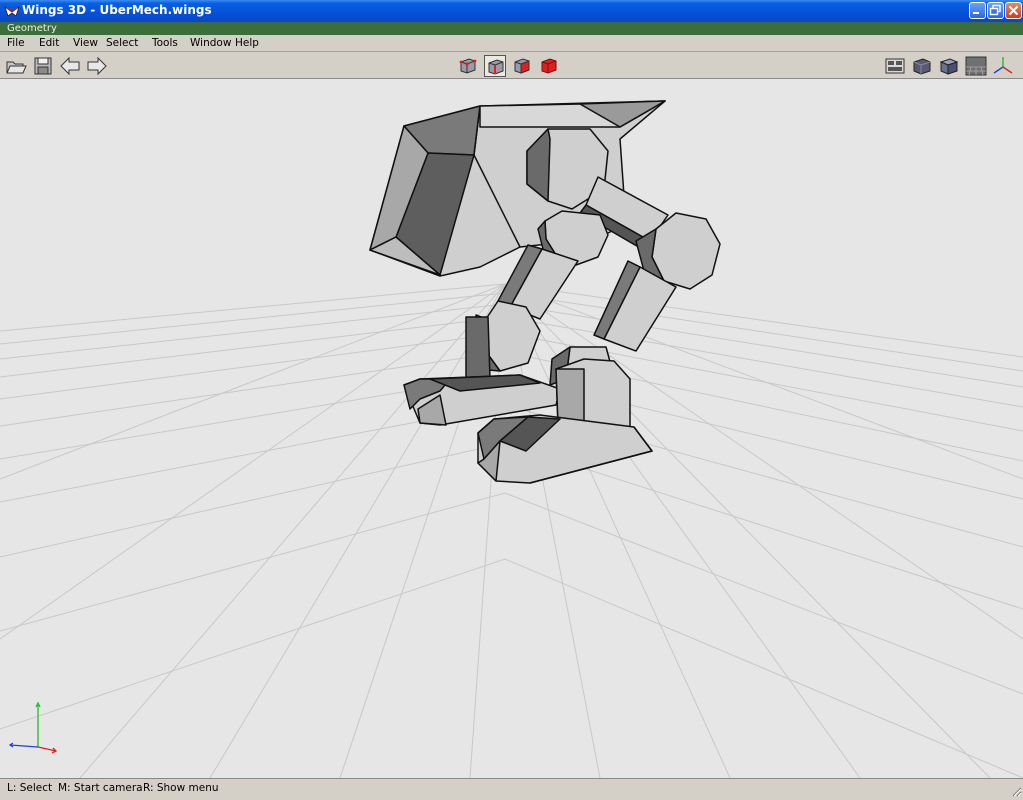 Image resolution: width=1023 pixels, height=800 pixels. Describe the element at coordinates (1003, 66) in the screenshot. I see `axes-icon` at that location.